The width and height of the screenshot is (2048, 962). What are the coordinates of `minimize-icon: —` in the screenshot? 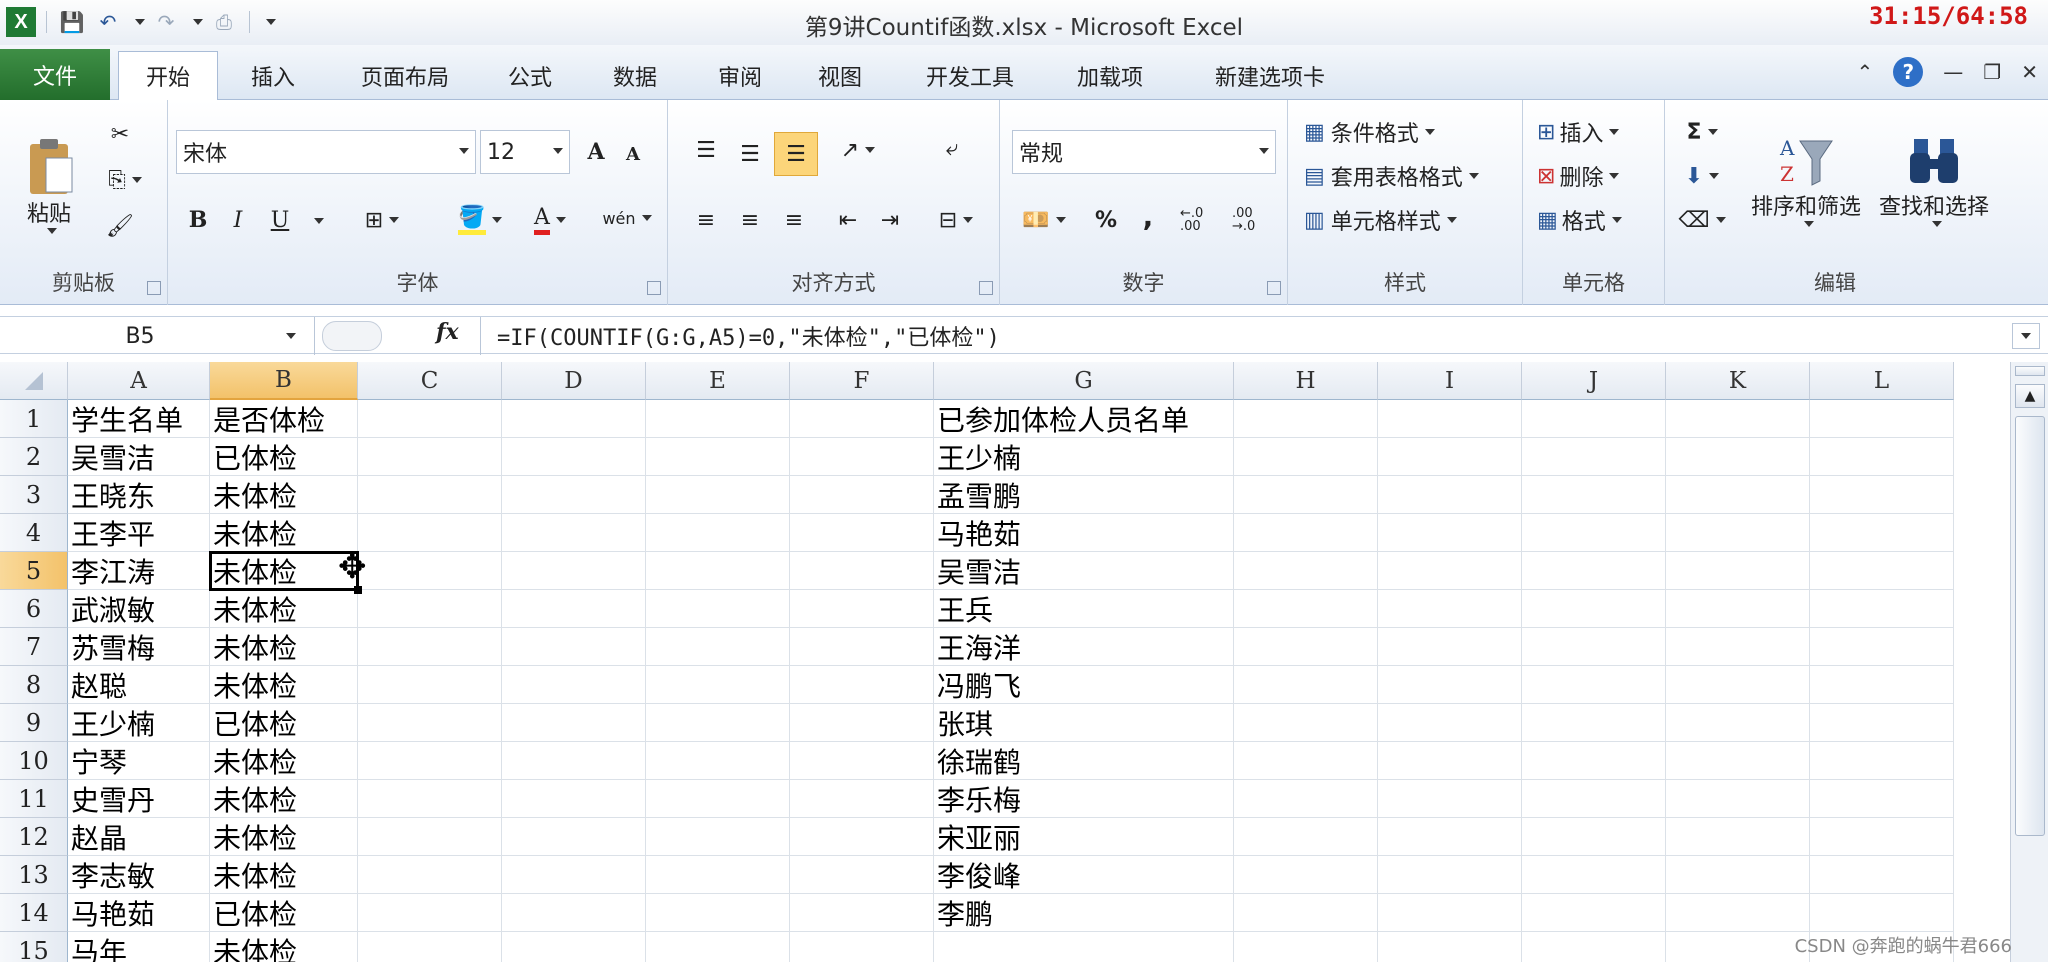 It's located at (1953, 72).